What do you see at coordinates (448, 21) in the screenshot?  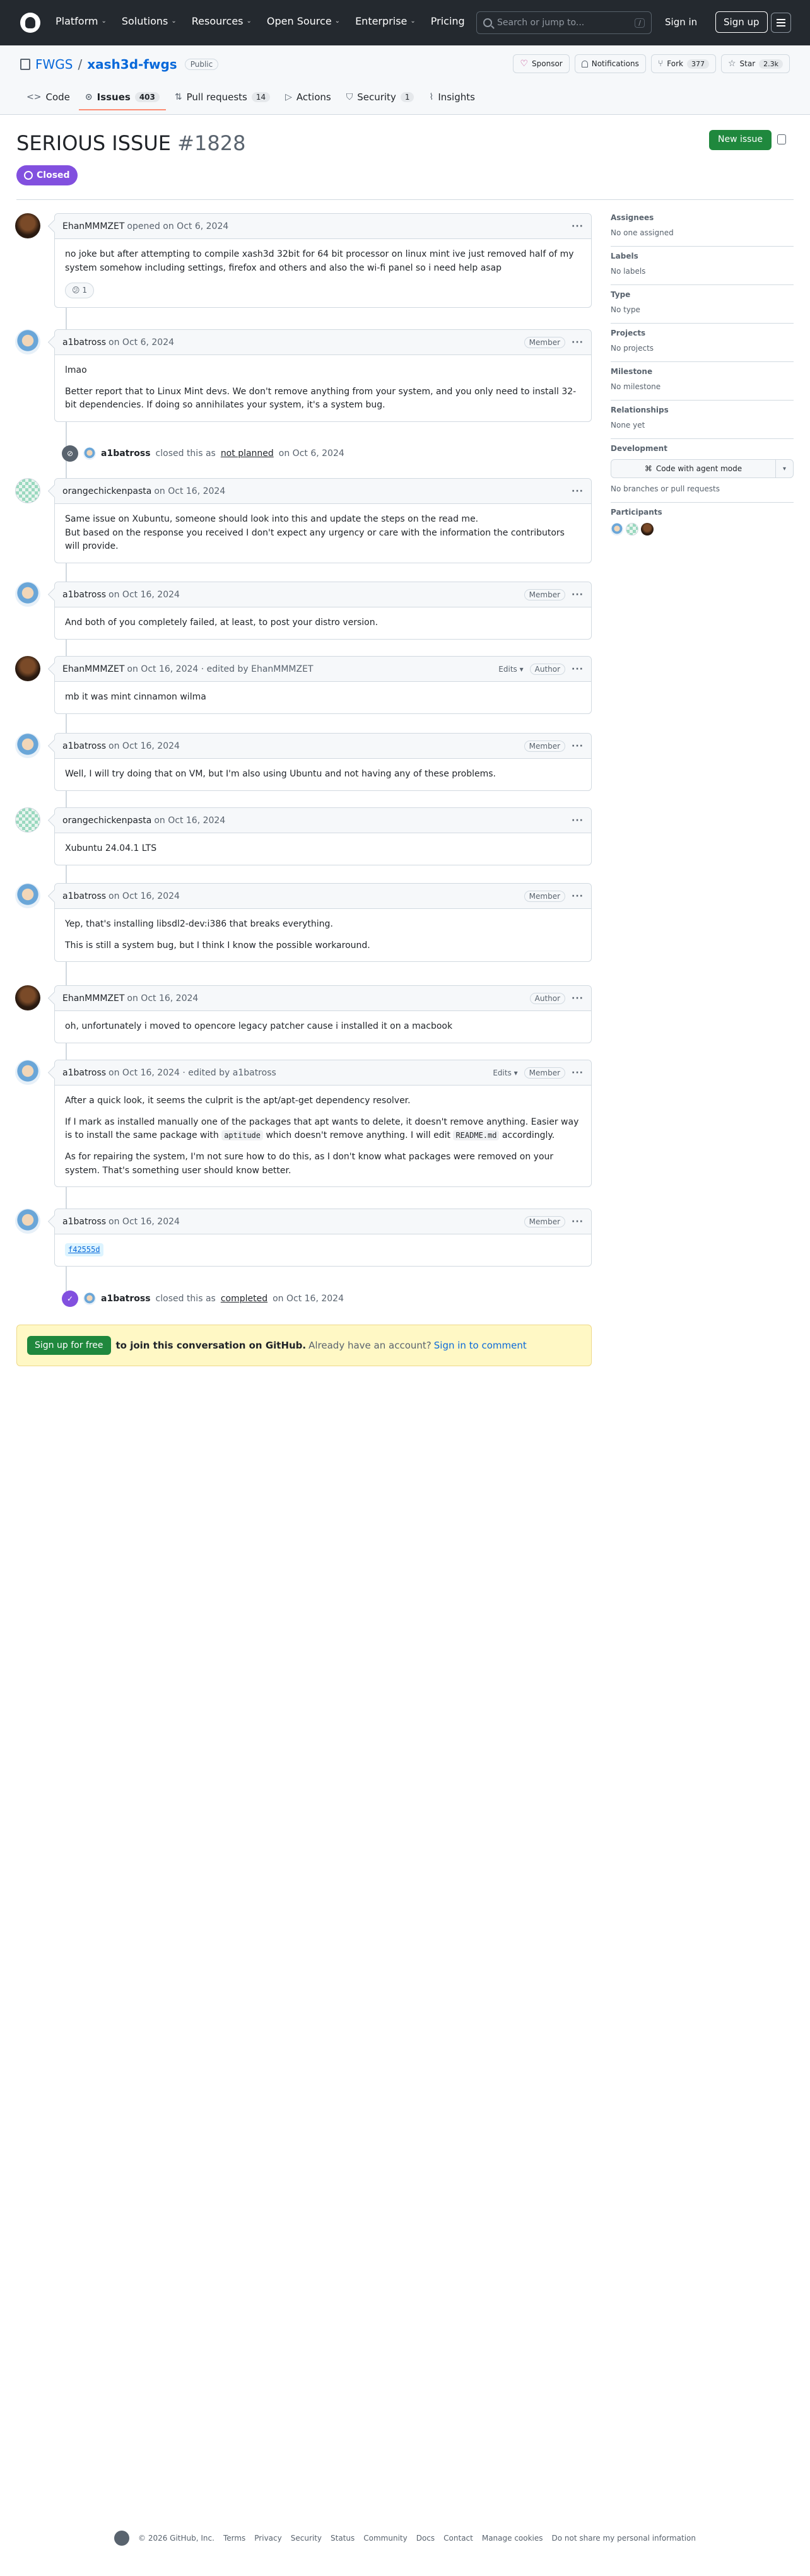 I see `nav-pricing: Pricing` at bounding box center [448, 21].